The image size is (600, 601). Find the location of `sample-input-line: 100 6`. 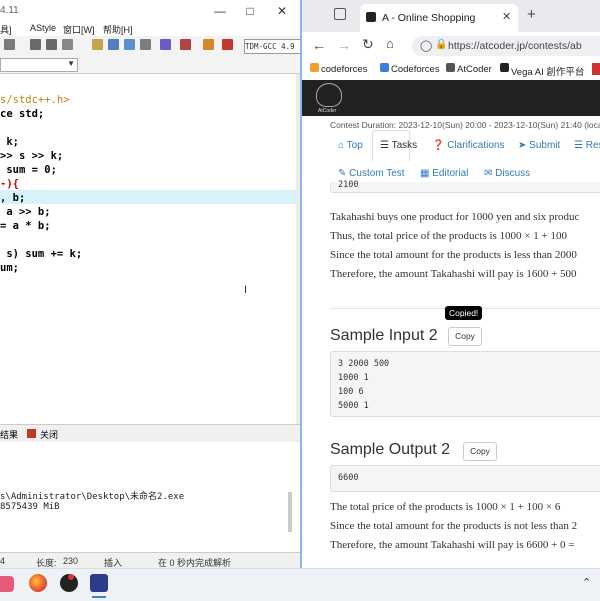

sample-input-line: 100 6 is located at coordinates (351, 392).